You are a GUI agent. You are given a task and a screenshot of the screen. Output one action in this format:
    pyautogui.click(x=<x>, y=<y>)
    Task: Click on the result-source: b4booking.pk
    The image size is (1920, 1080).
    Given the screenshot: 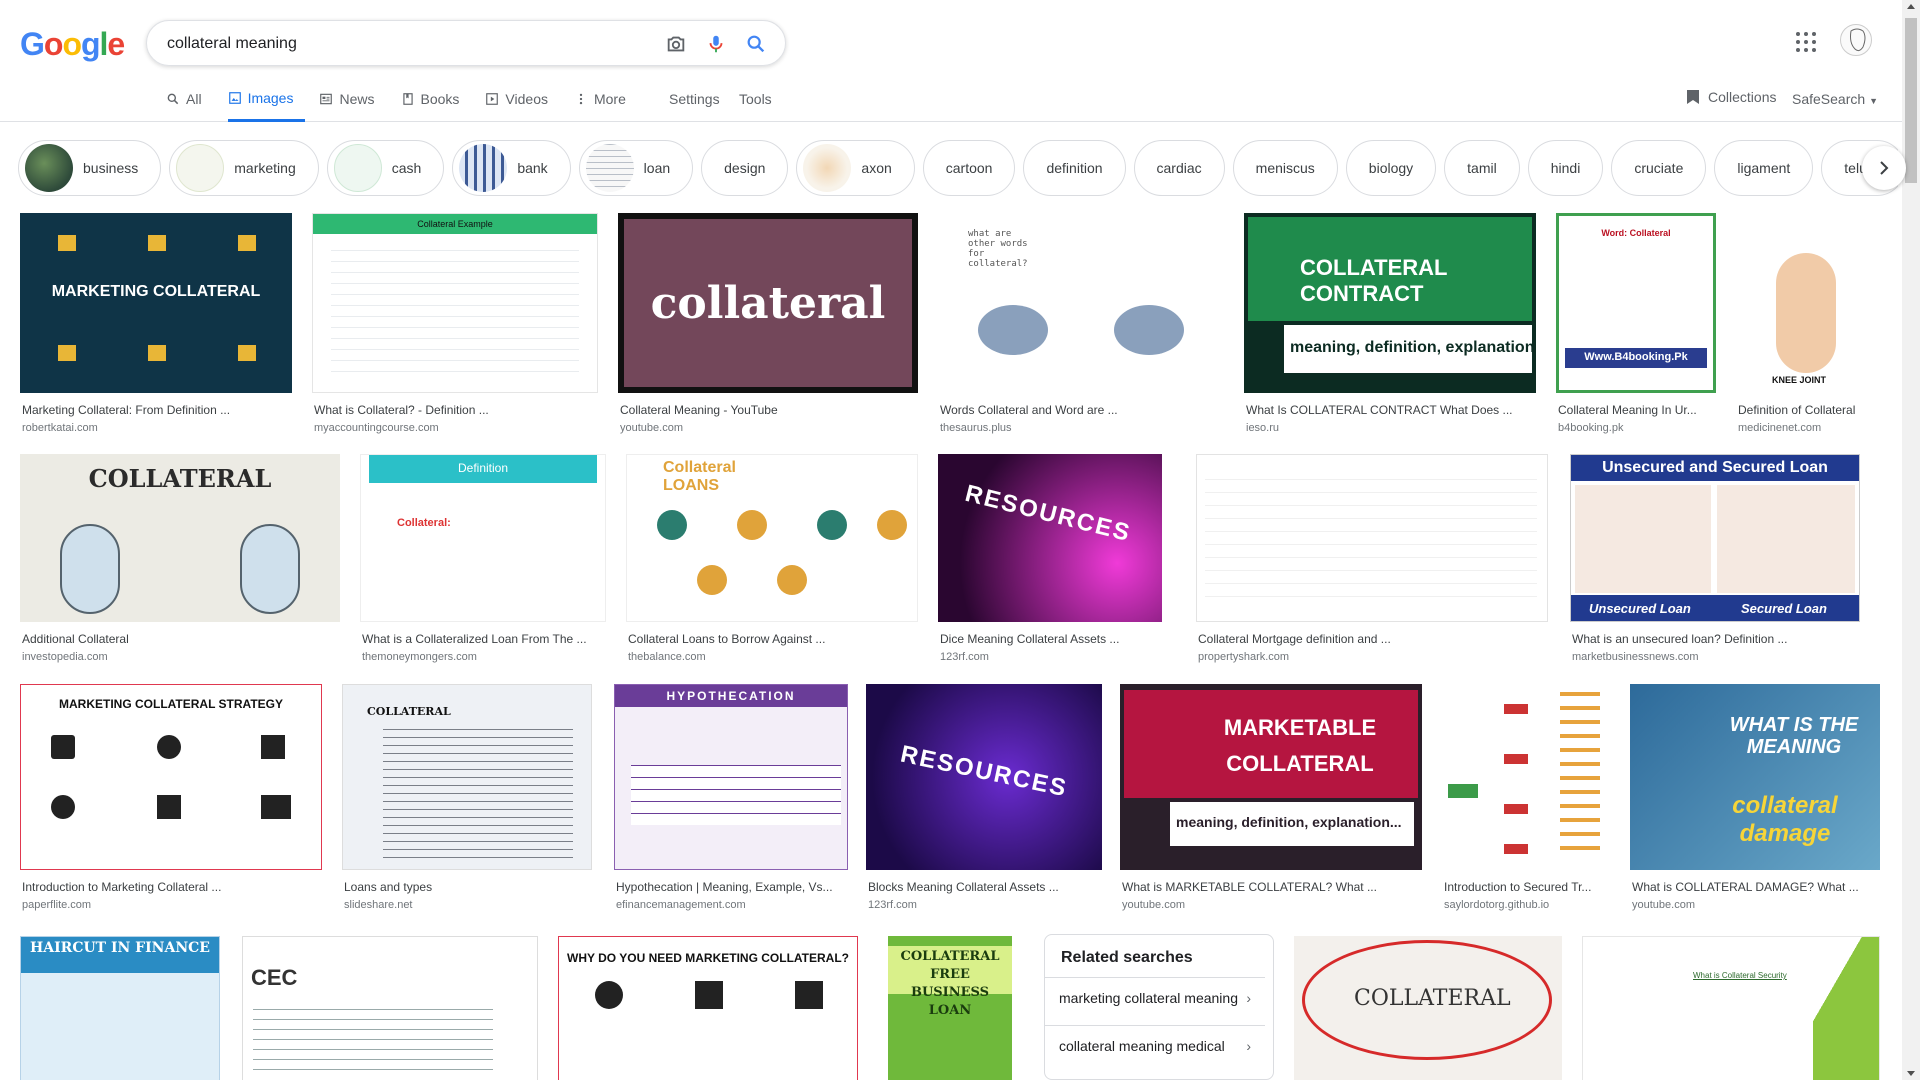 What is the action you would take?
    pyautogui.click(x=1636, y=428)
    